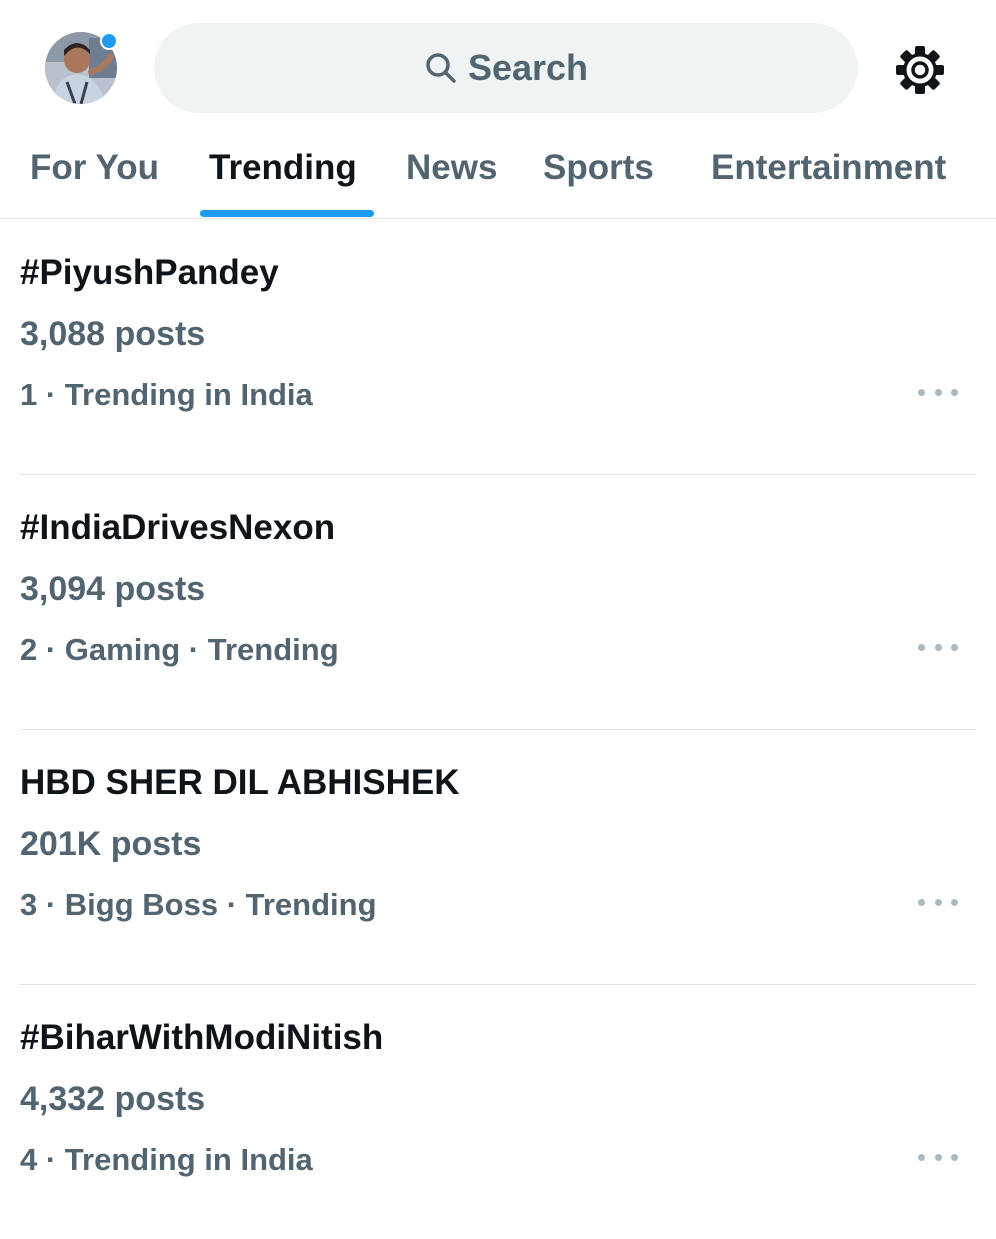 The image size is (996, 1239). What do you see at coordinates (113, 334) in the screenshot?
I see `trend-post-count: 3,088 posts` at bounding box center [113, 334].